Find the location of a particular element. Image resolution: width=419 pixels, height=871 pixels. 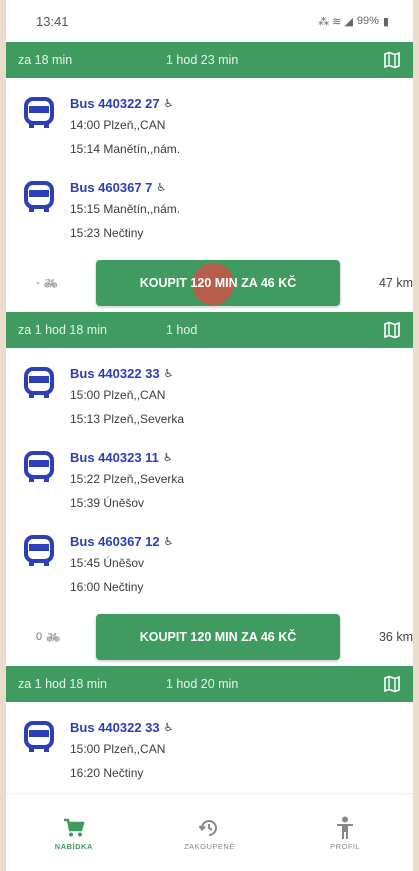

route-wait: za 18 min is located at coordinates (45, 60).